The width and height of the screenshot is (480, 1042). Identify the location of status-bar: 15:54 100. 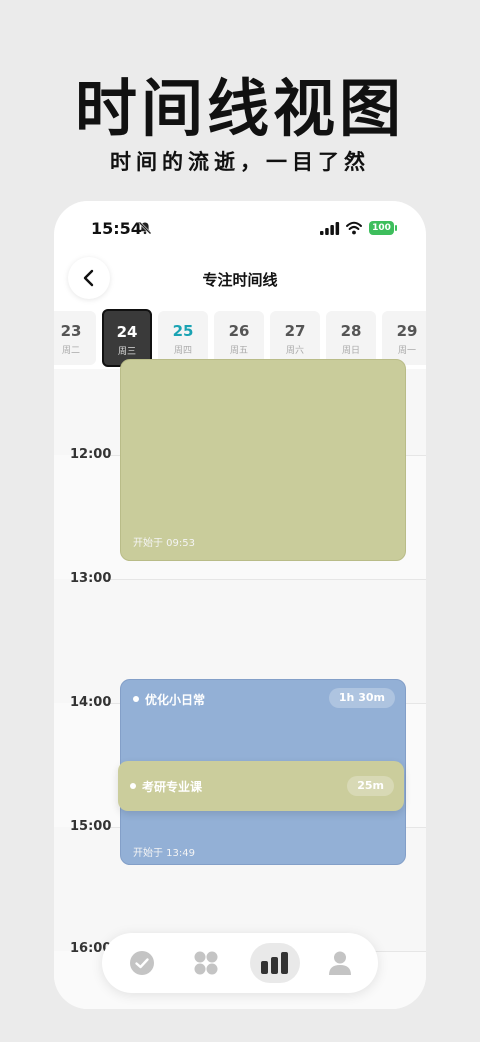
(240, 228).